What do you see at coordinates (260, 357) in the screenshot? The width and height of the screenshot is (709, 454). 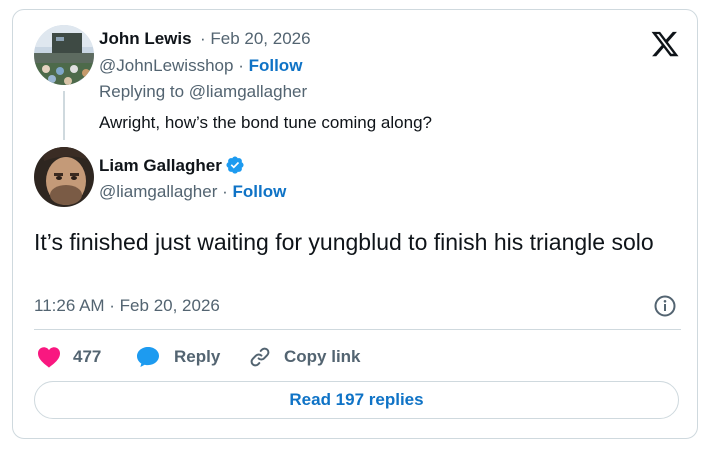 I see `link-icon` at bounding box center [260, 357].